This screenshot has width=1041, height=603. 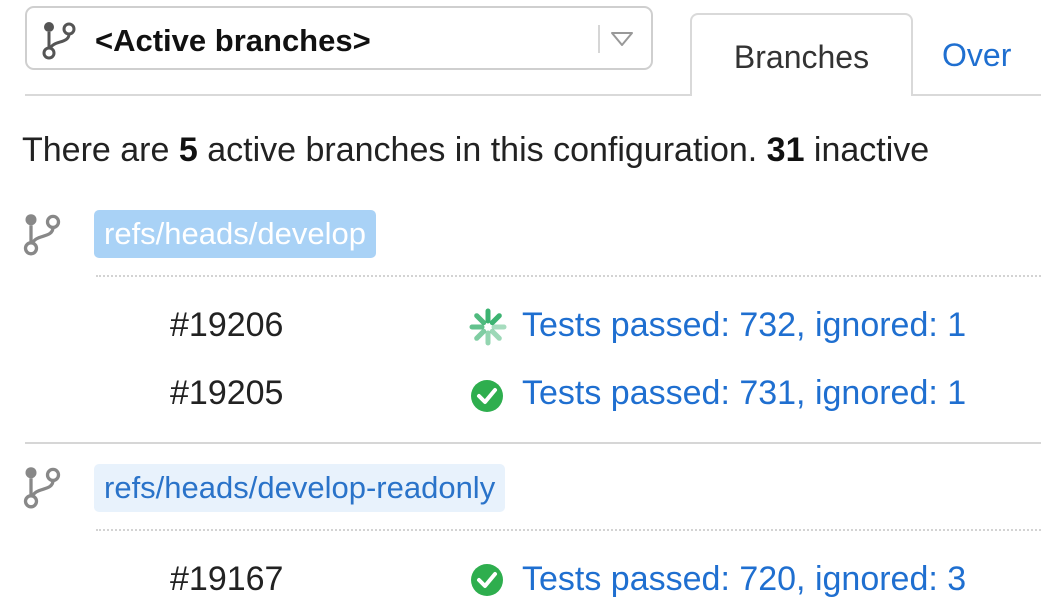 What do you see at coordinates (188, 150) in the screenshot?
I see `active-branch-count: 5` at bounding box center [188, 150].